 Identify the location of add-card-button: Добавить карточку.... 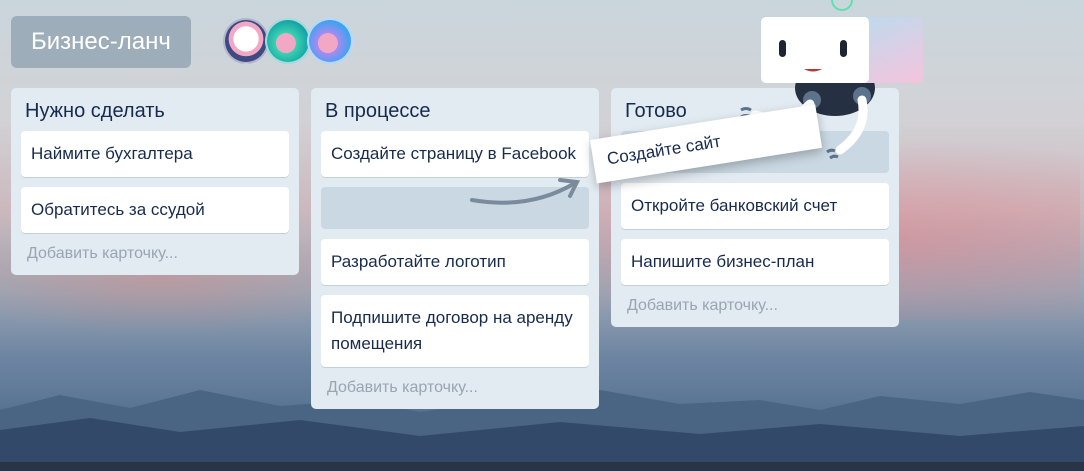
(455, 388).